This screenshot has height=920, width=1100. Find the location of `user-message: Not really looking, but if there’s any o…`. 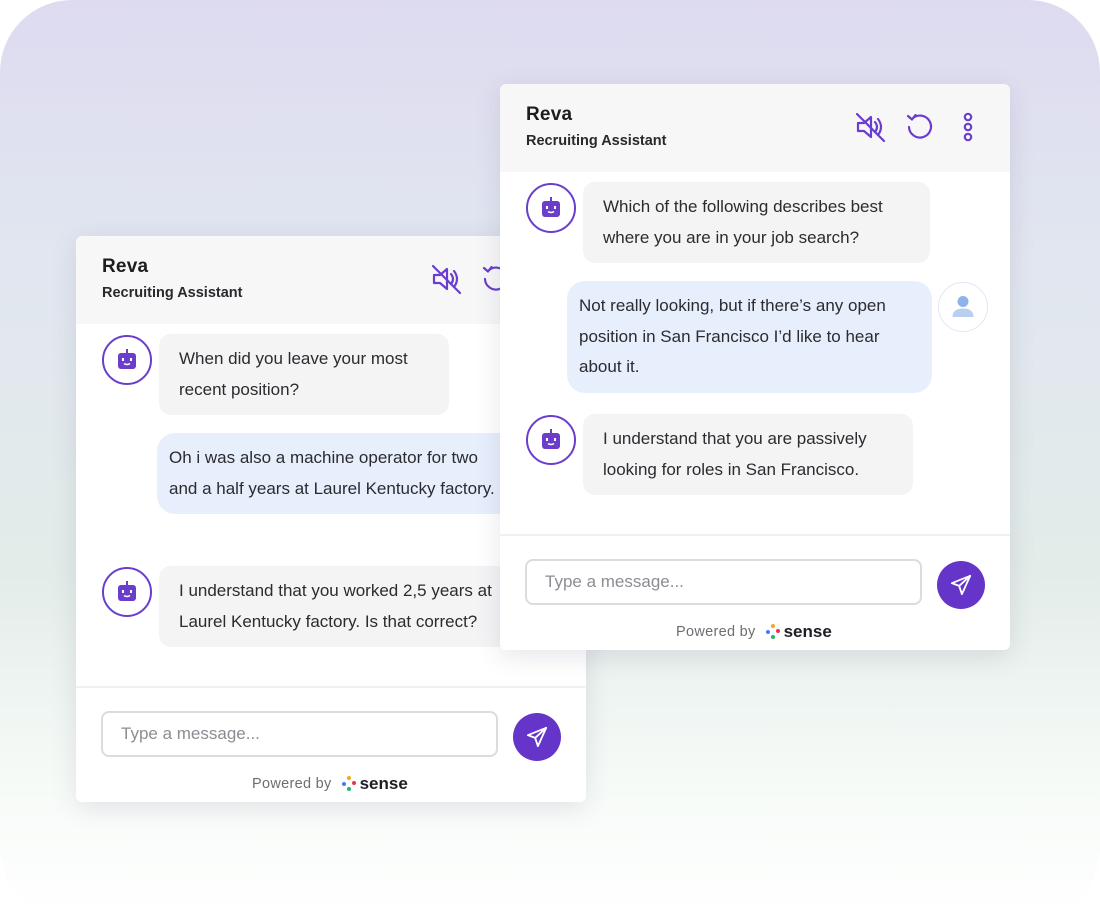

user-message: Not really looking, but if there’s any o… is located at coordinates (749, 337).